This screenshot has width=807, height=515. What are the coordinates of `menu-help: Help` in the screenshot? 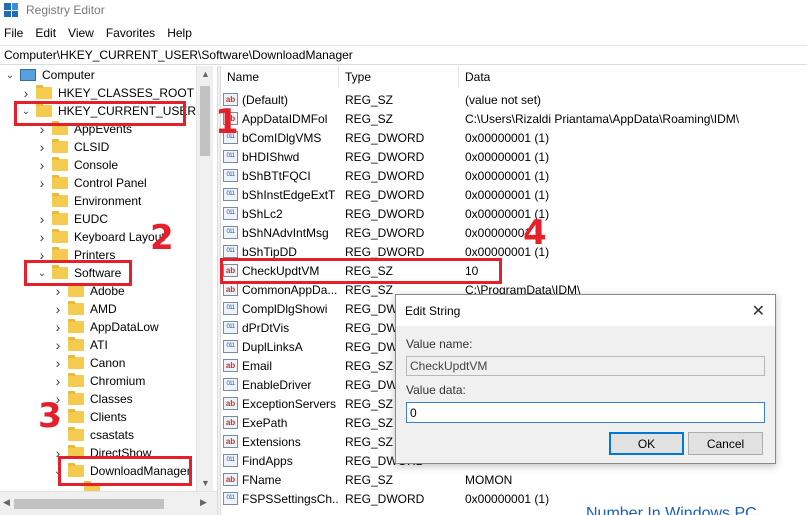 It's located at (179, 33).